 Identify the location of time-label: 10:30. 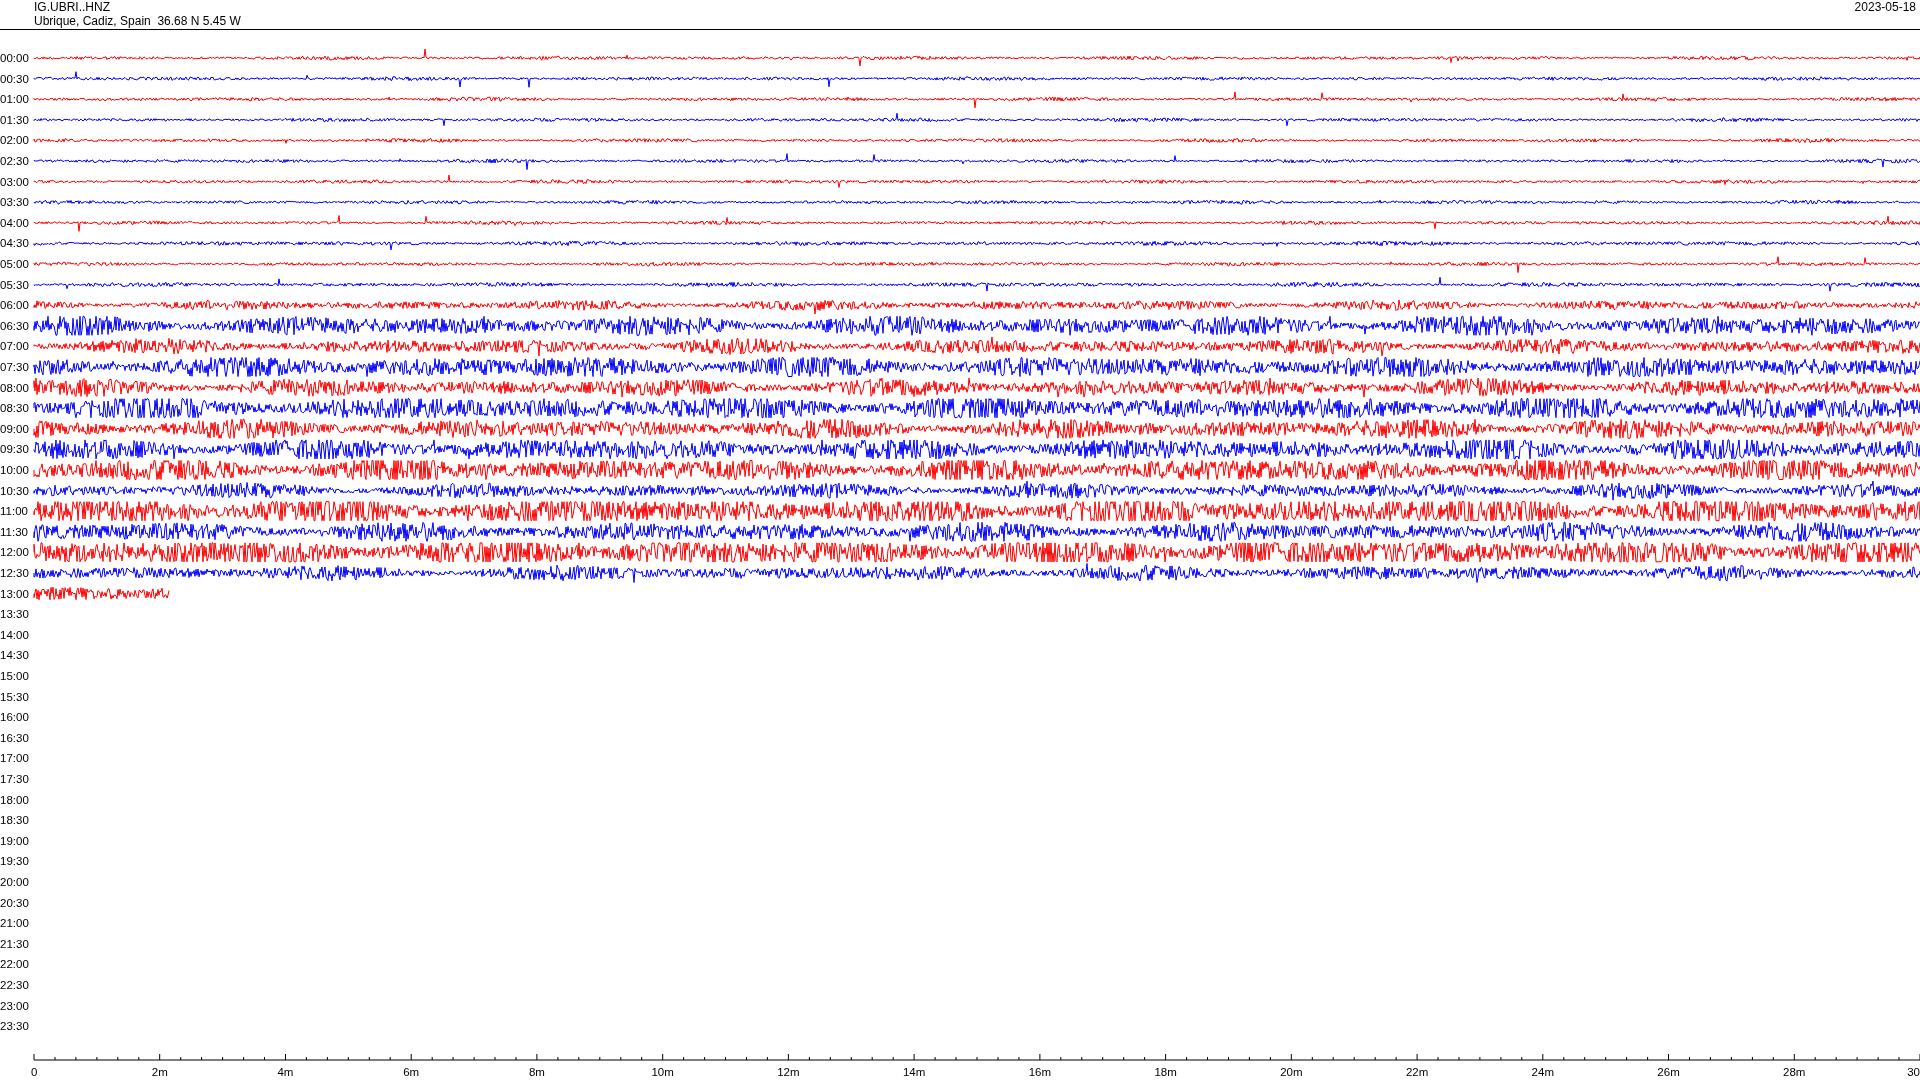
(14, 490).